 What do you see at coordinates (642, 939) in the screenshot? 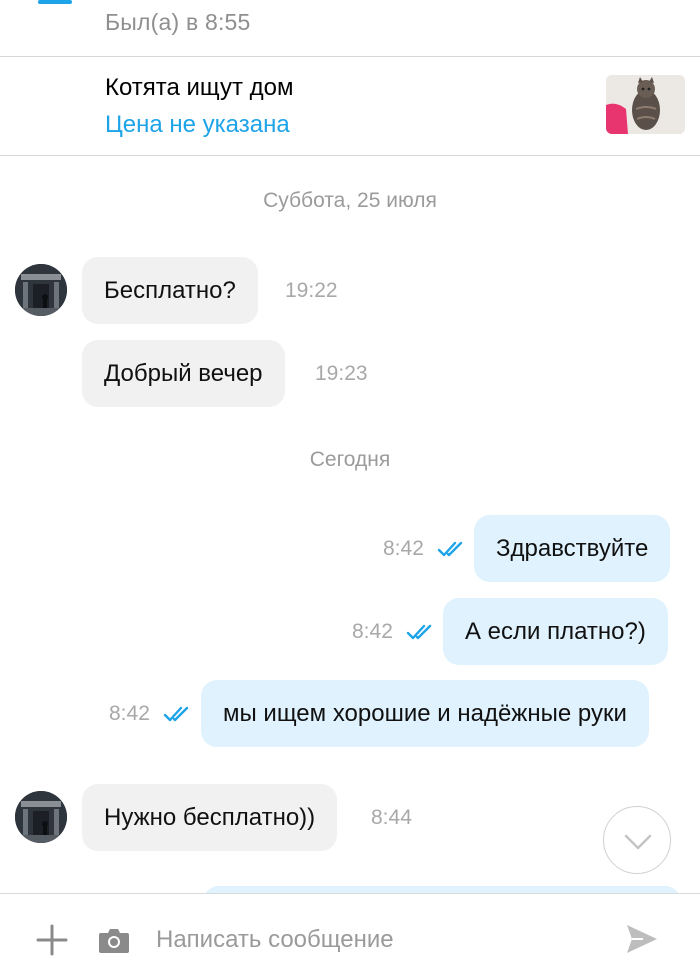
I see `send-icon` at bounding box center [642, 939].